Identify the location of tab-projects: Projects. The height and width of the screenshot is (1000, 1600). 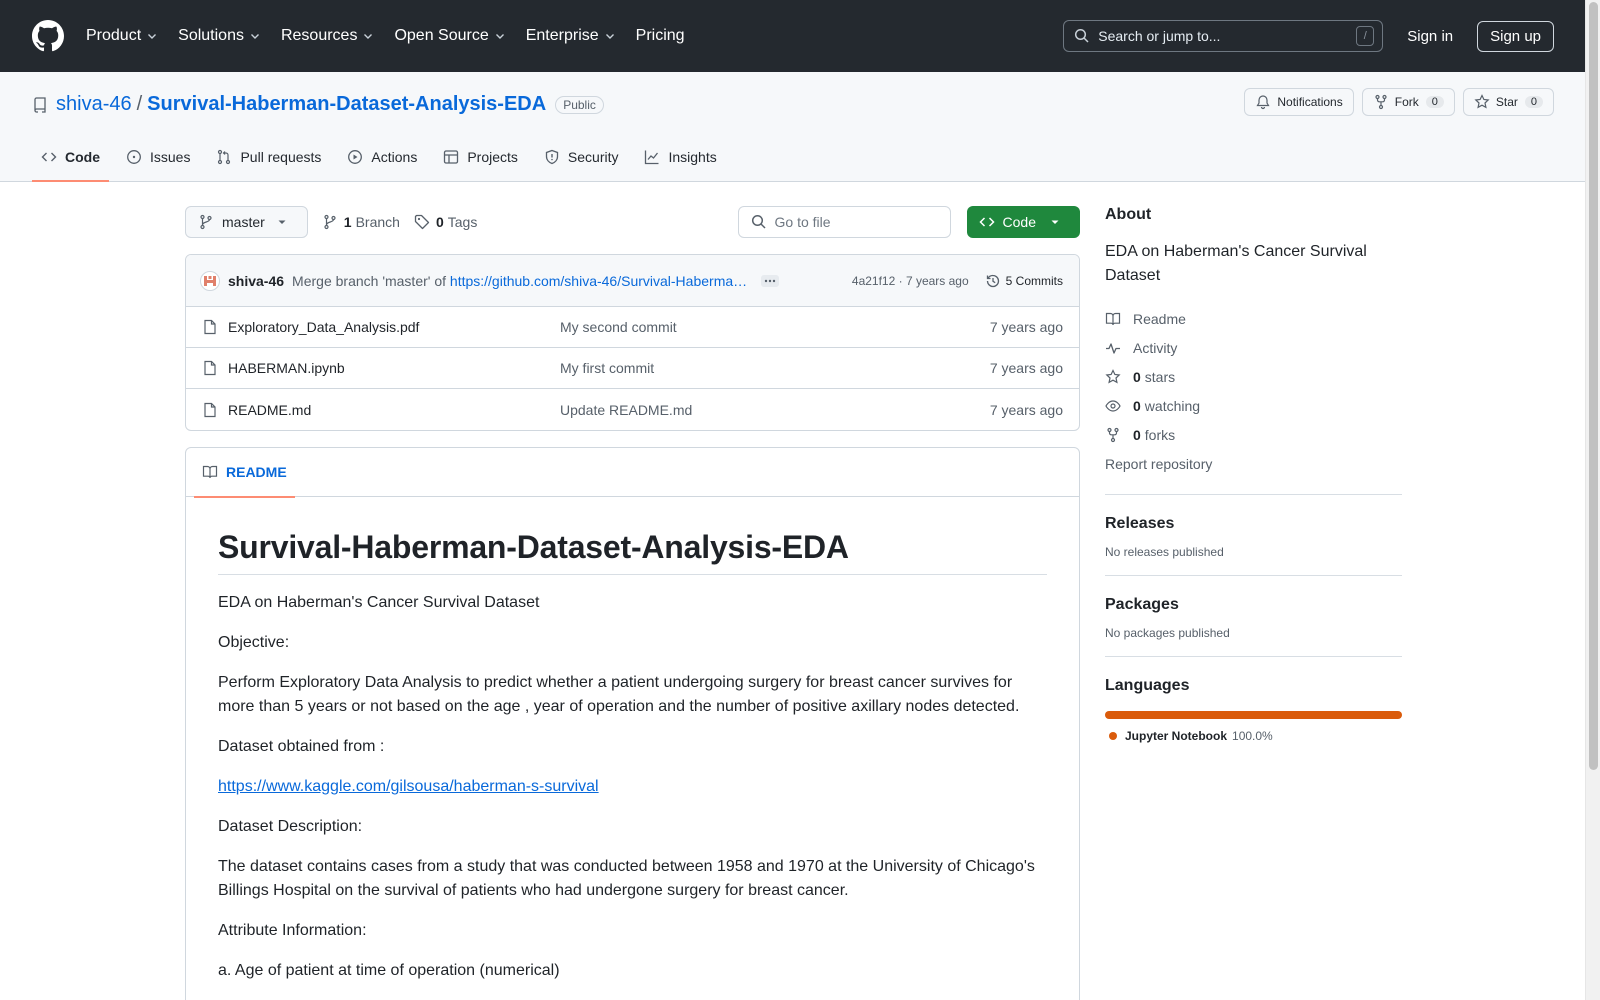
(480, 157).